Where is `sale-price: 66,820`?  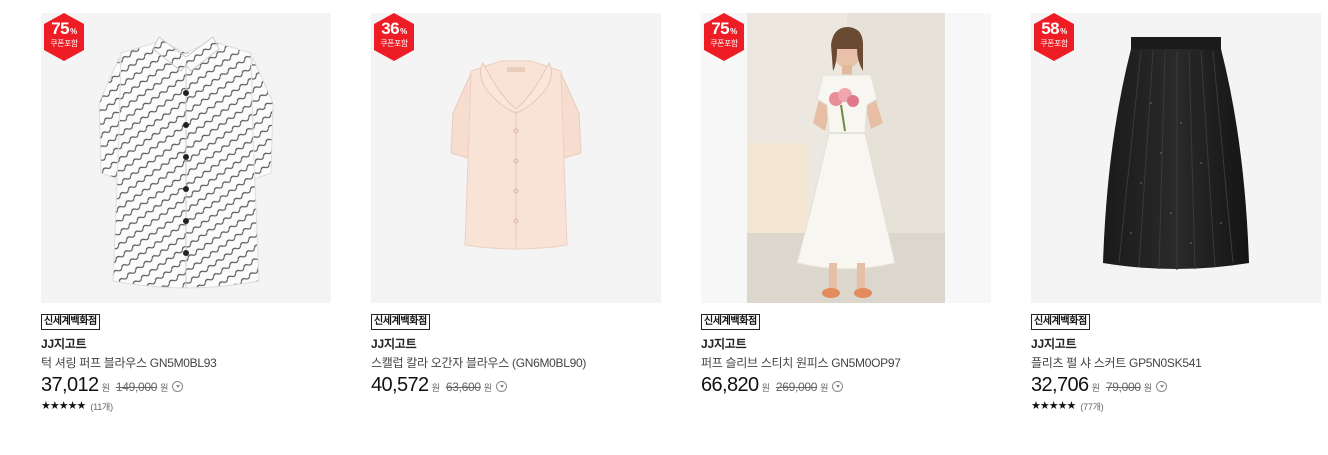
sale-price: 66,820 is located at coordinates (730, 385).